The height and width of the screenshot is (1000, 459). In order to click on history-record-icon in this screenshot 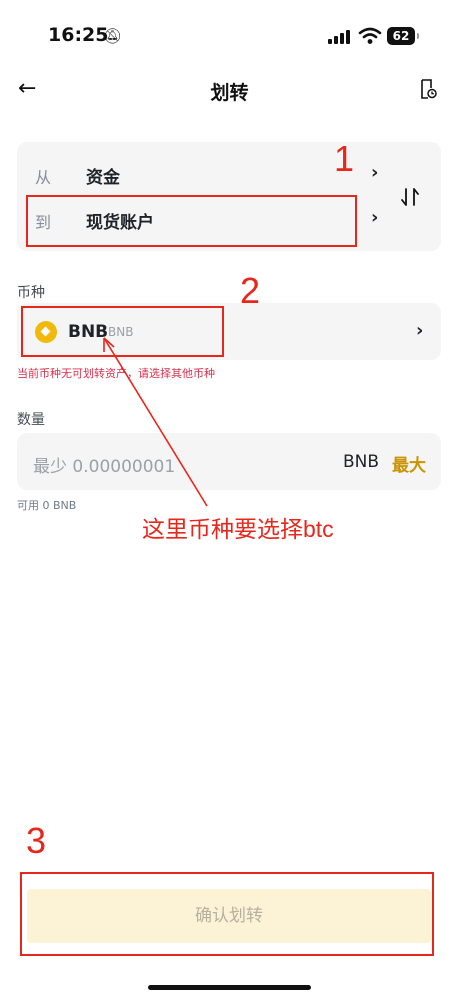, I will do `click(428, 89)`.